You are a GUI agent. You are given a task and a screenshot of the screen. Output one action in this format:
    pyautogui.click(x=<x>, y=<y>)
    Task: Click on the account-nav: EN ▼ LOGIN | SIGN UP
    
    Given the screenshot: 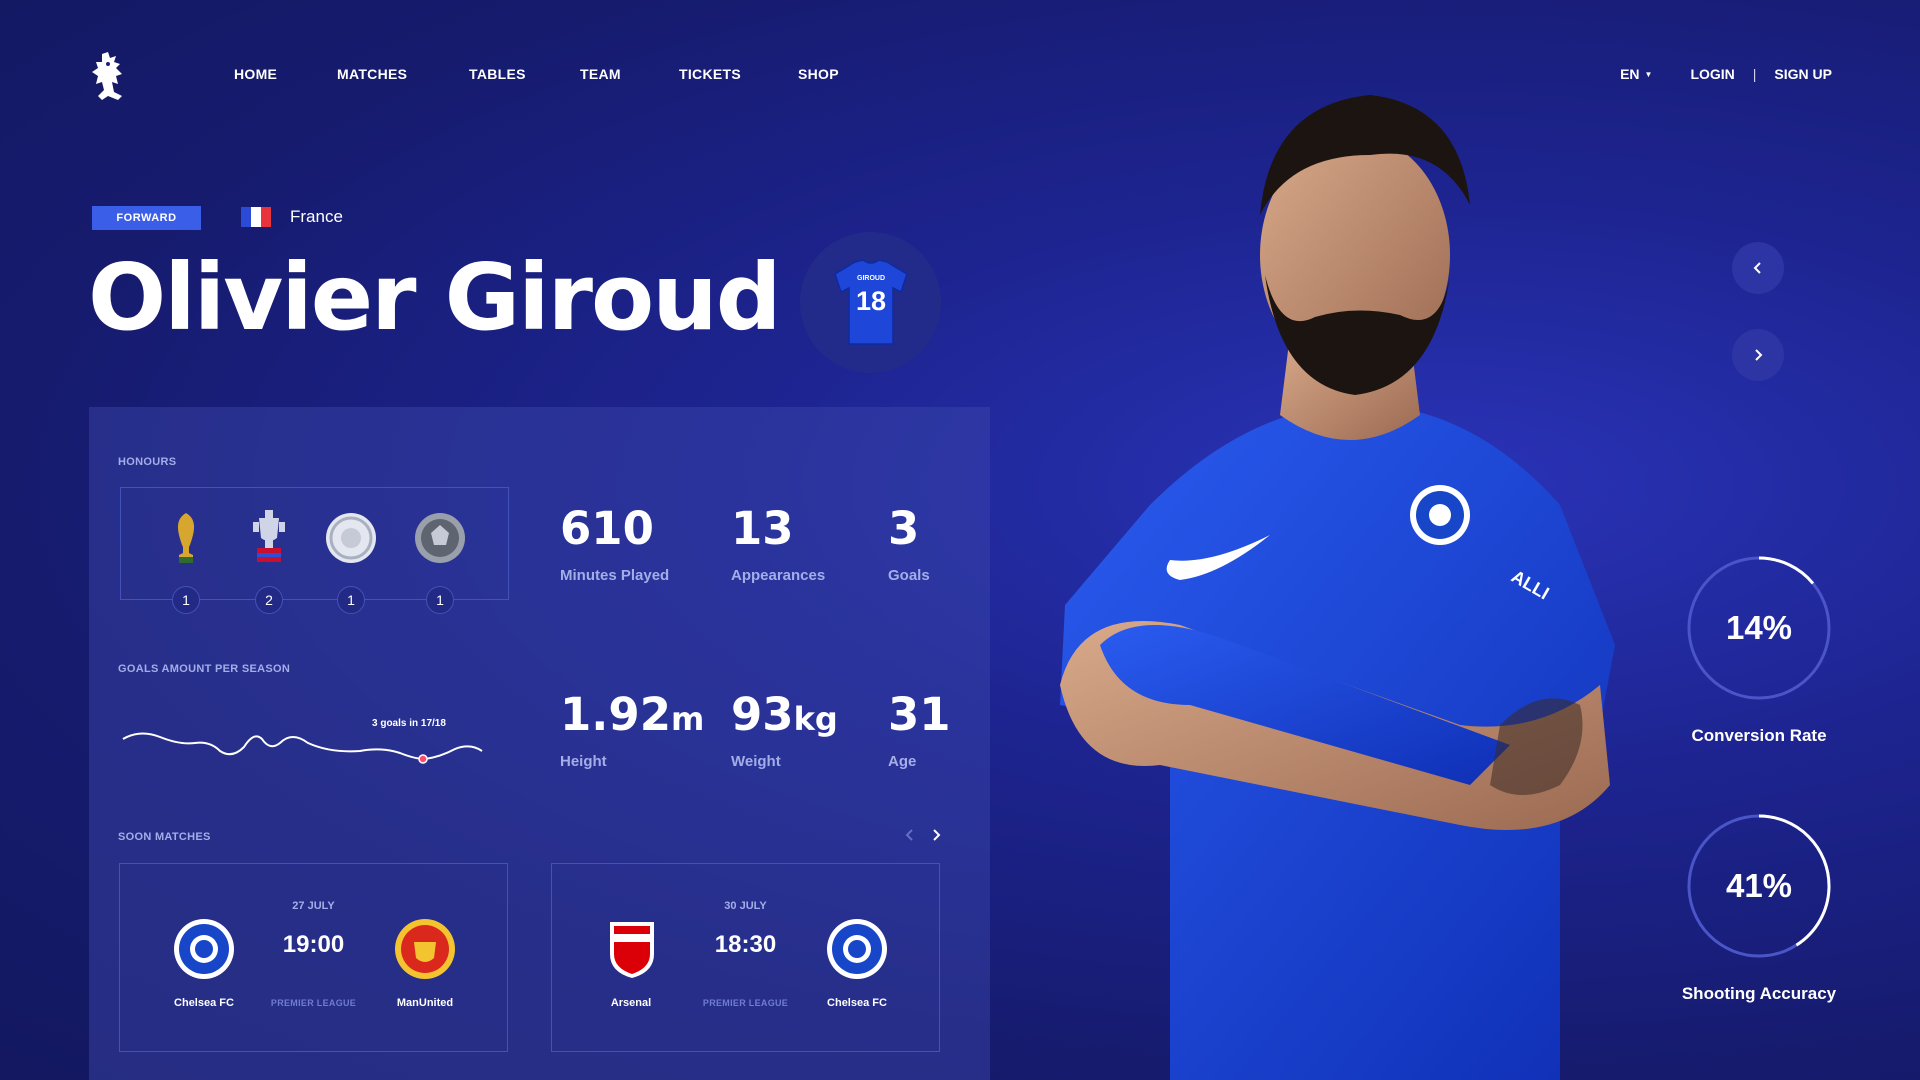 What is the action you would take?
    pyautogui.click(x=1726, y=74)
    